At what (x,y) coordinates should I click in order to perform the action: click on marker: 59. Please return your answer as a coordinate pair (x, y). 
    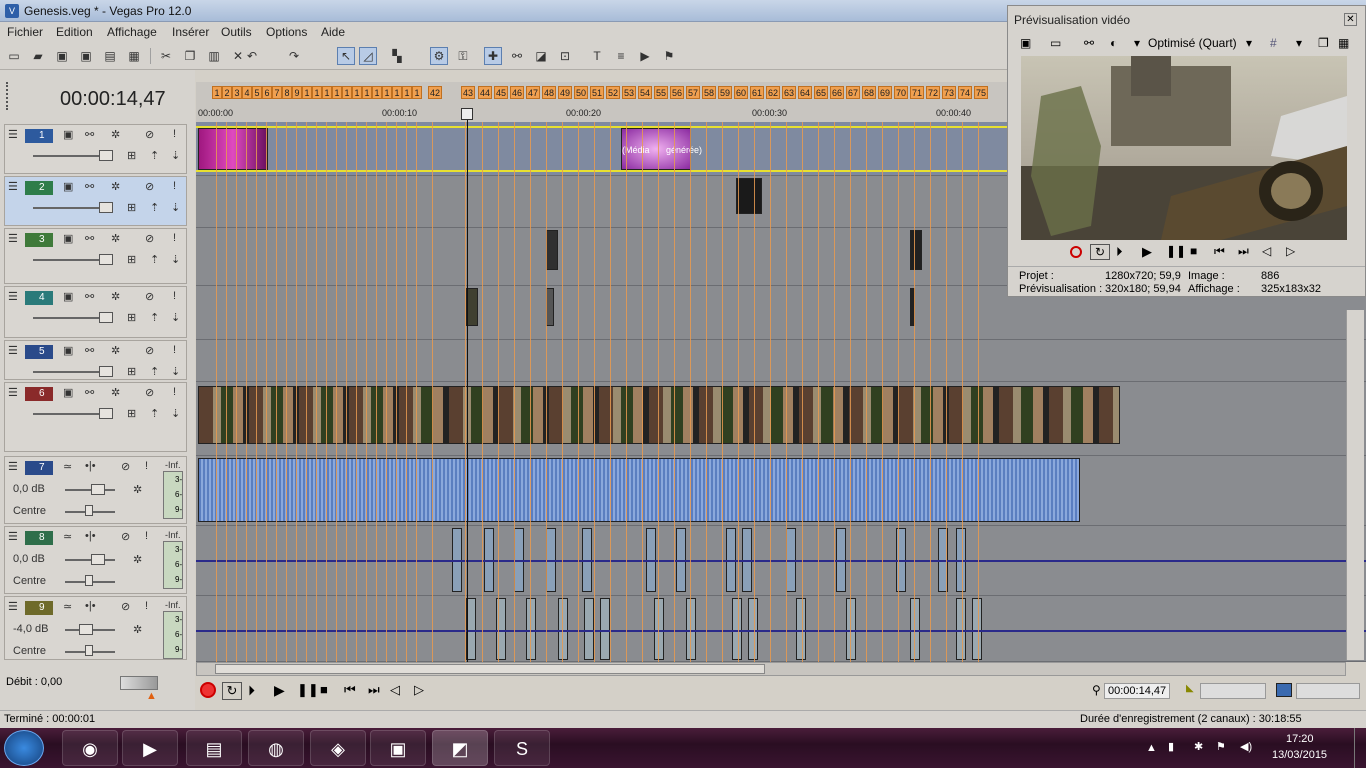
    Looking at the image, I should click on (725, 92).